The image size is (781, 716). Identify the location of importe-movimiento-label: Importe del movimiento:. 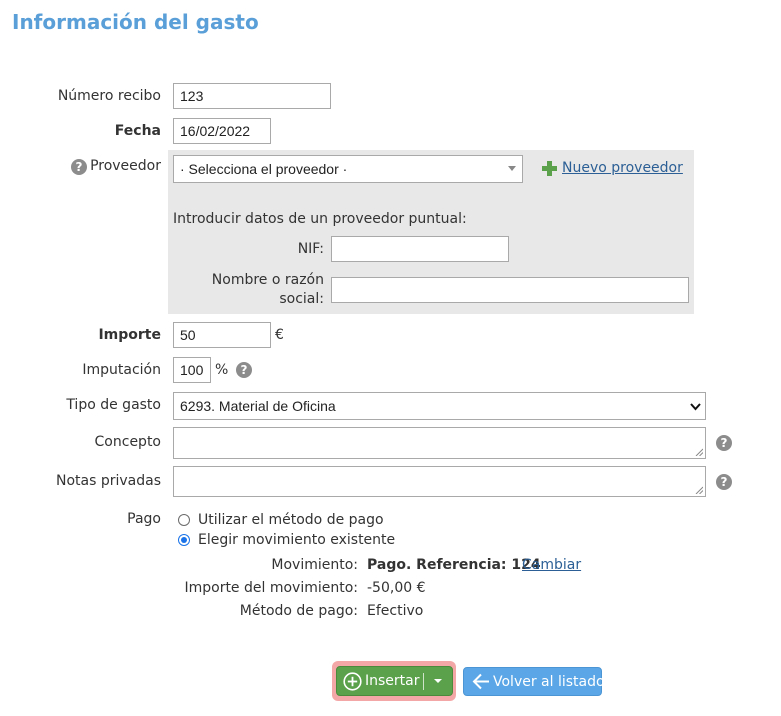
(271, 588).